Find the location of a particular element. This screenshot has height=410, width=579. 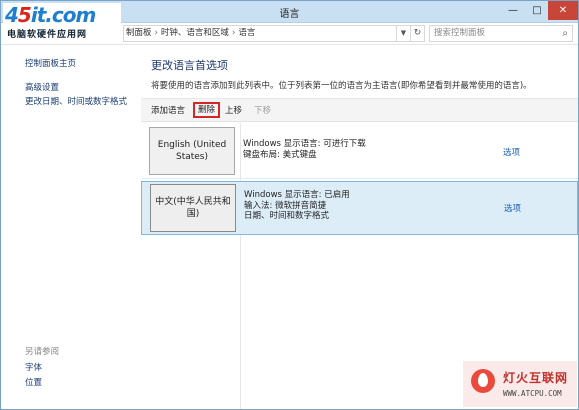

search-placeholder: 搜索控制面板 is located at coordinates (460, 33).